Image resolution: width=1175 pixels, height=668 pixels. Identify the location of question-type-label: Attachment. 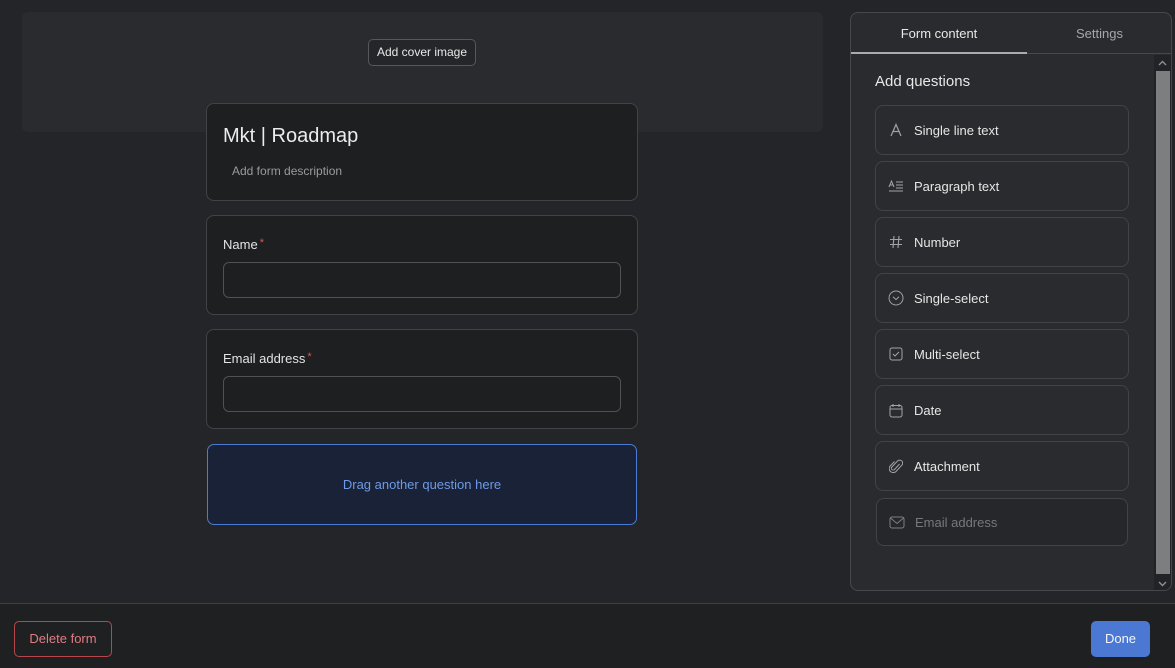
(947, 466).